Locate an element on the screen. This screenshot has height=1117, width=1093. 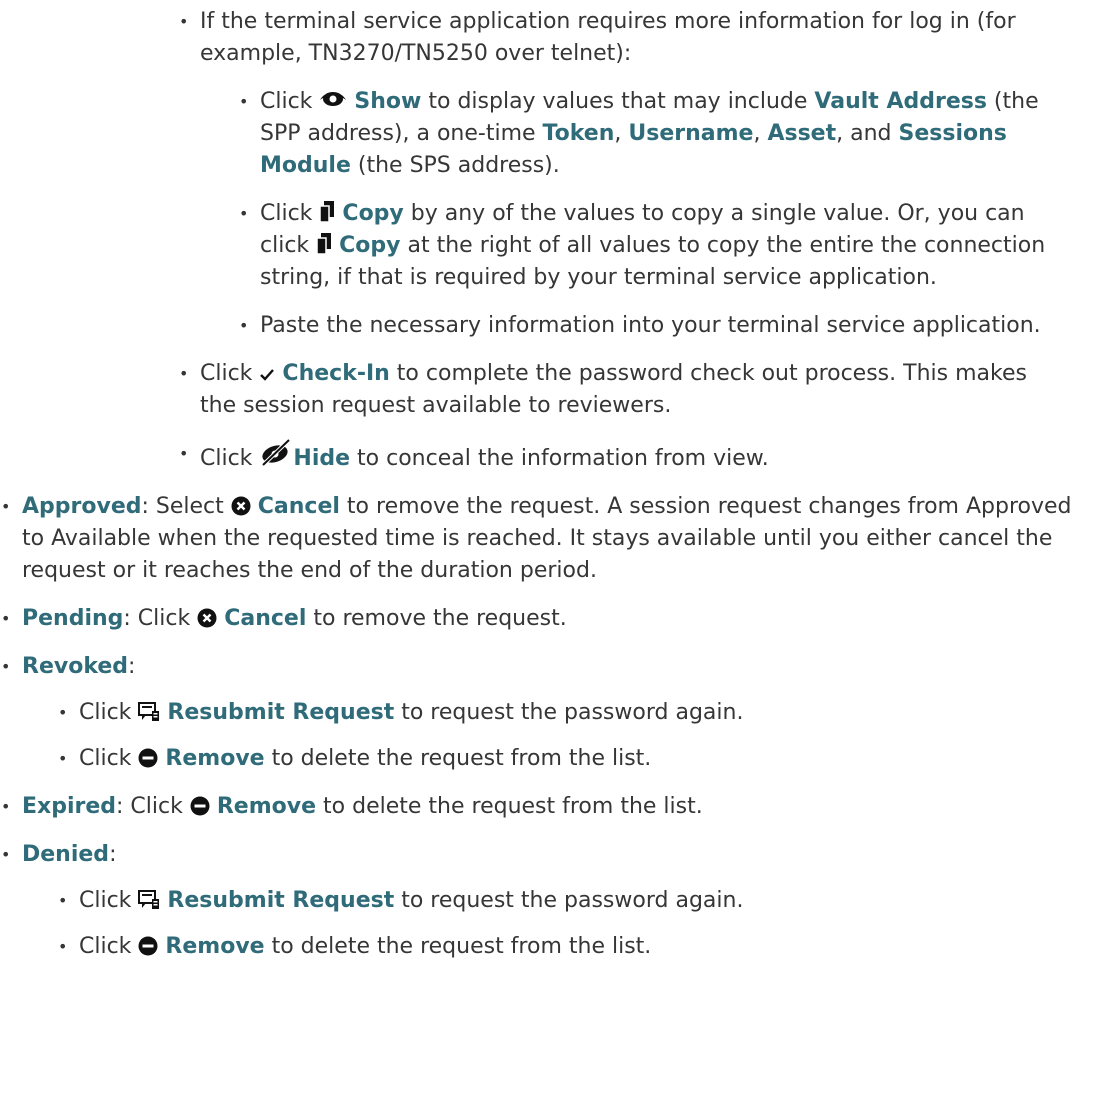
username-label: Username is located at coordinates (691, 133).